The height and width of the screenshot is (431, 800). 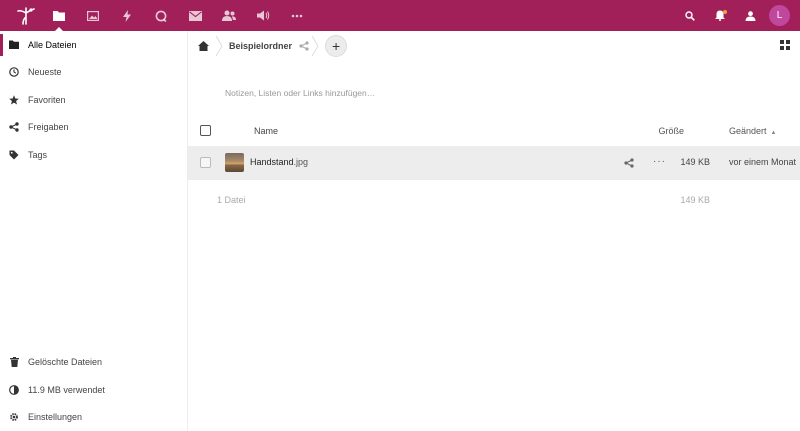 I want to click on file-list-summary: 1 Datei 149 KB, so click(x=494, y=202).